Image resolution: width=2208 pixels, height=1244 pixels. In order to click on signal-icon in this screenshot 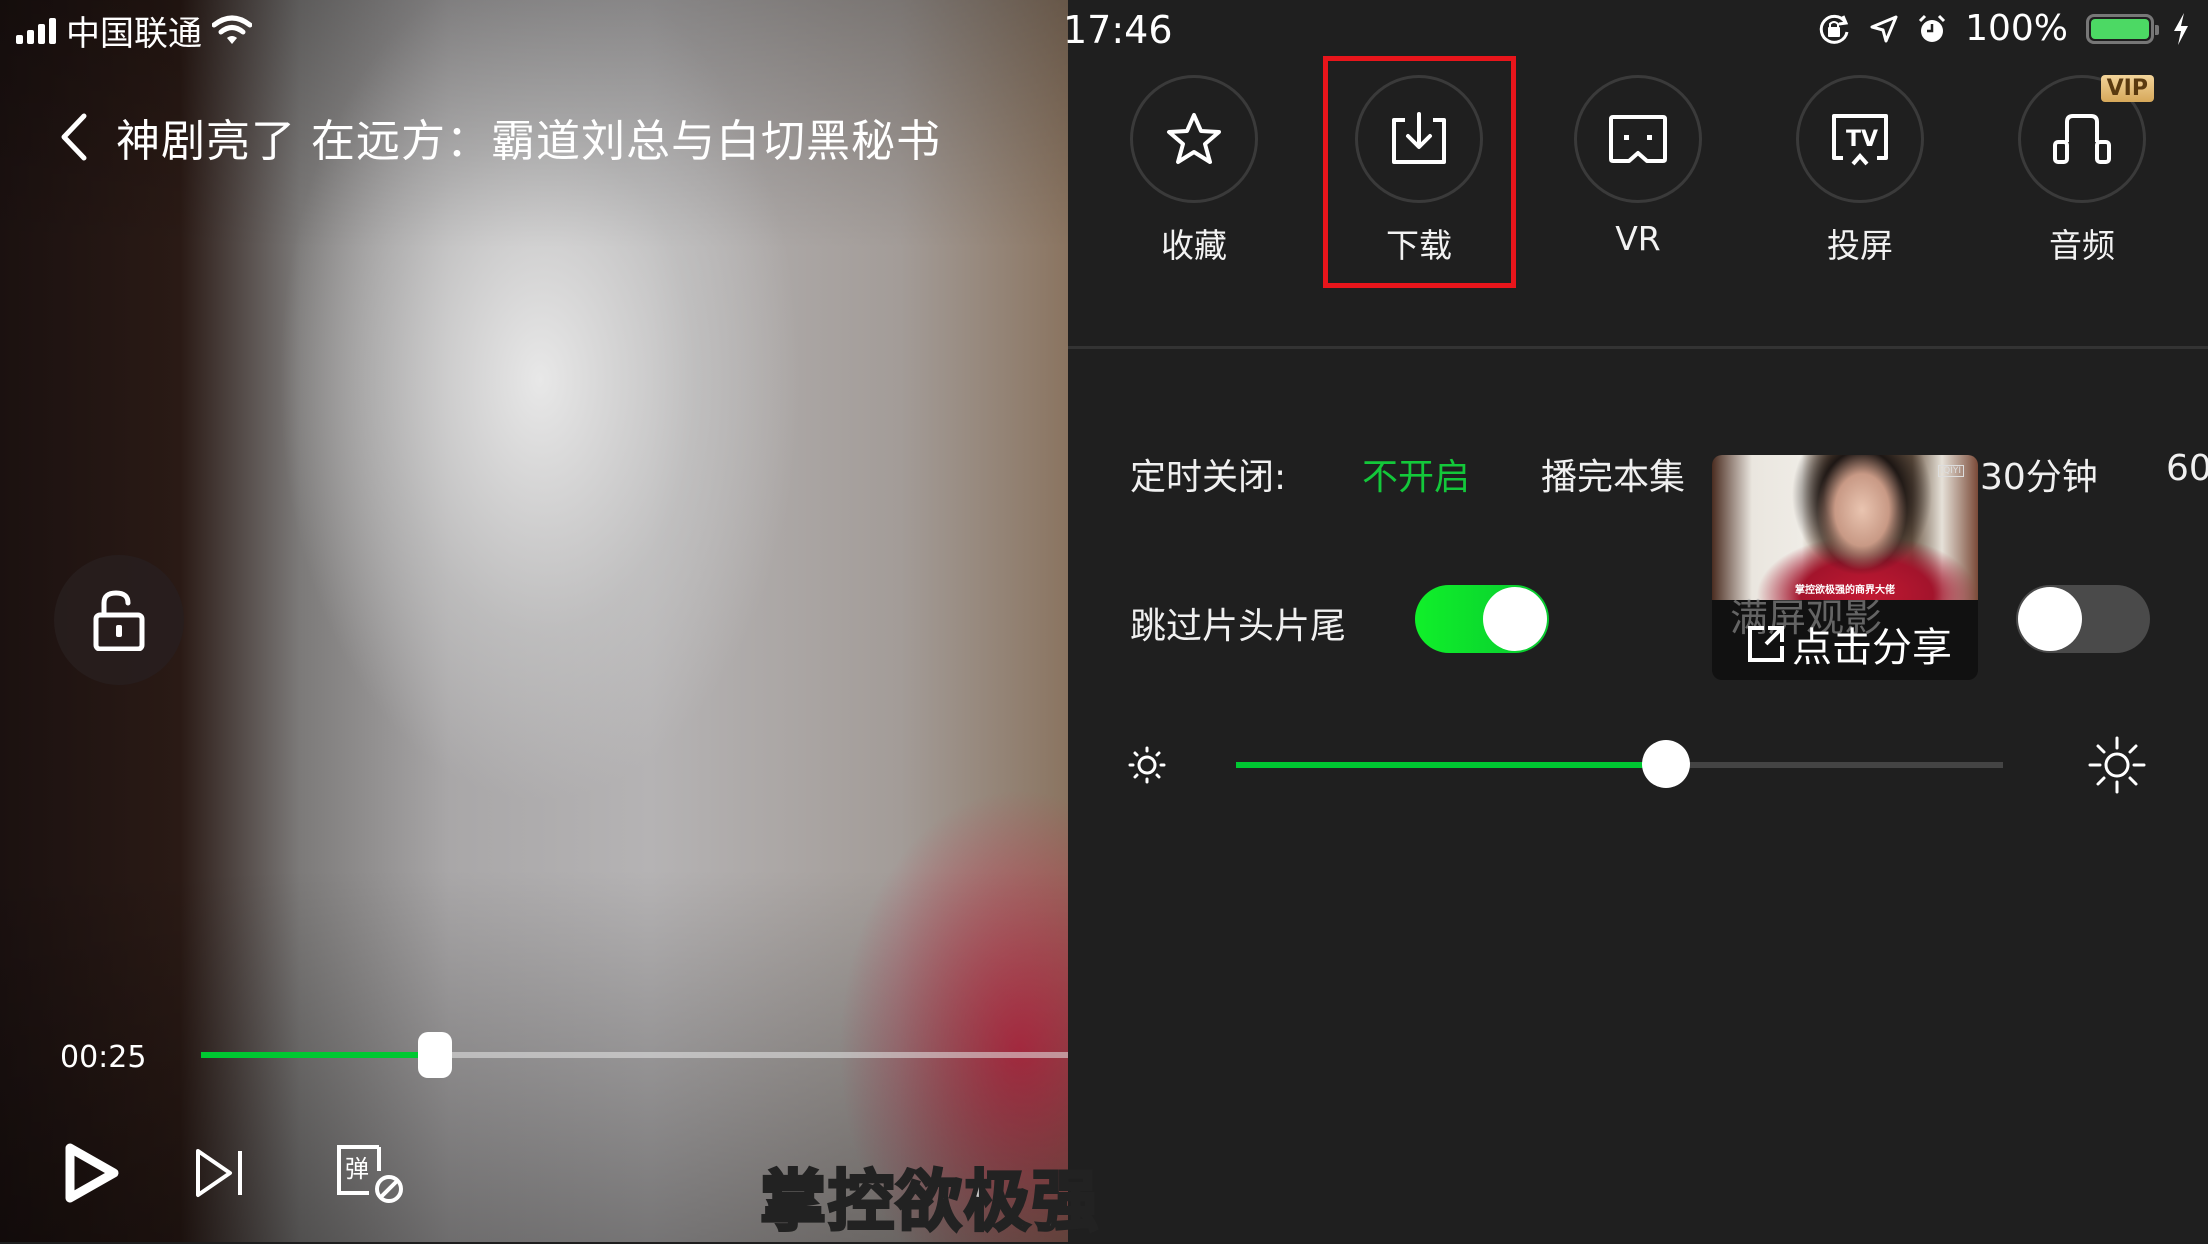, I will do `click(36, 30)`.